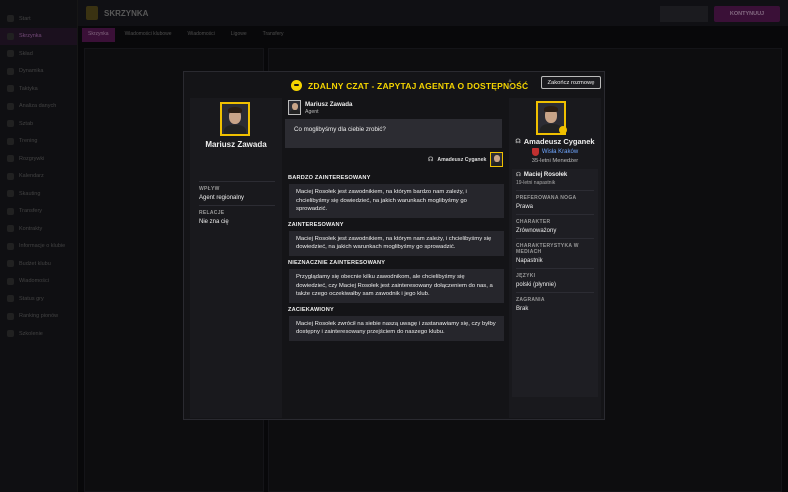 This screenshot has height=492, width=788. Describe the element at coordinates (536, 285) in the screenshot. I see `field-value: polski (płynnie)` at that location.